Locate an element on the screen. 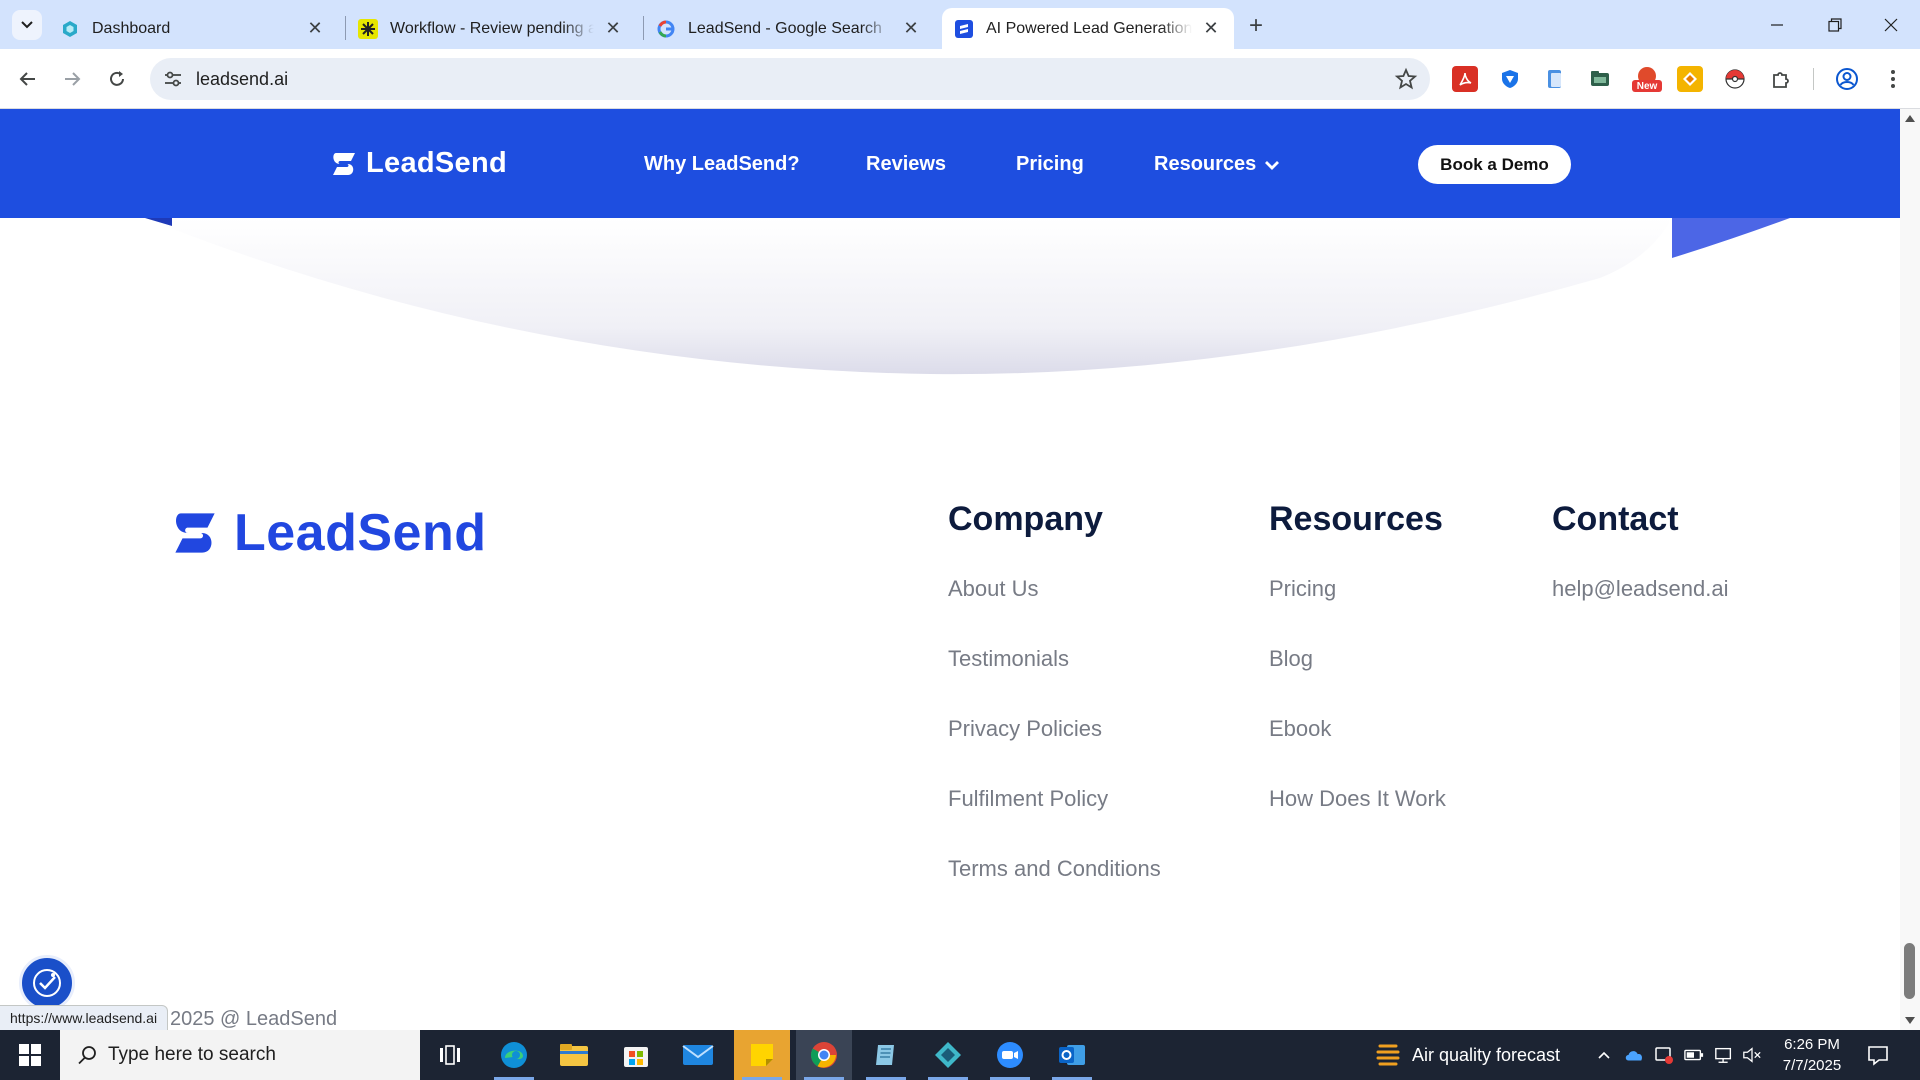 The height and width of the screenshot is (1080, 1920). notifications-icon is located at coordinates (1878, 1055).